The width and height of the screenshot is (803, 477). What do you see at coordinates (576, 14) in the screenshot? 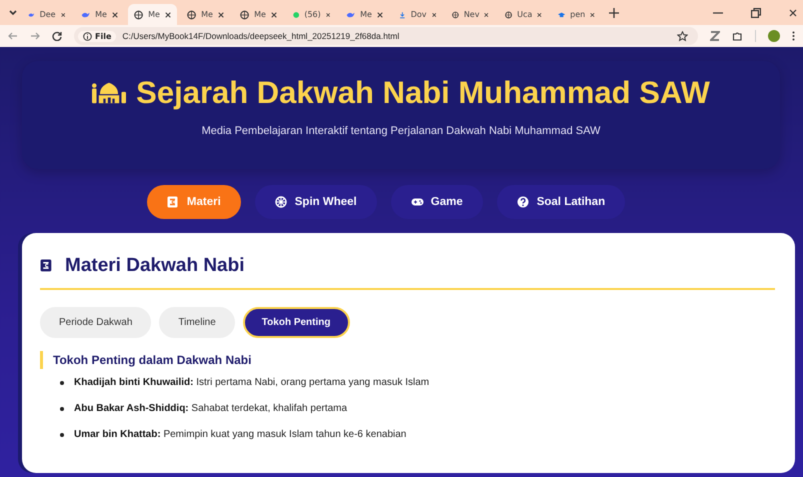
I see `browser-tab: pen` at bounding box center [576, 14].